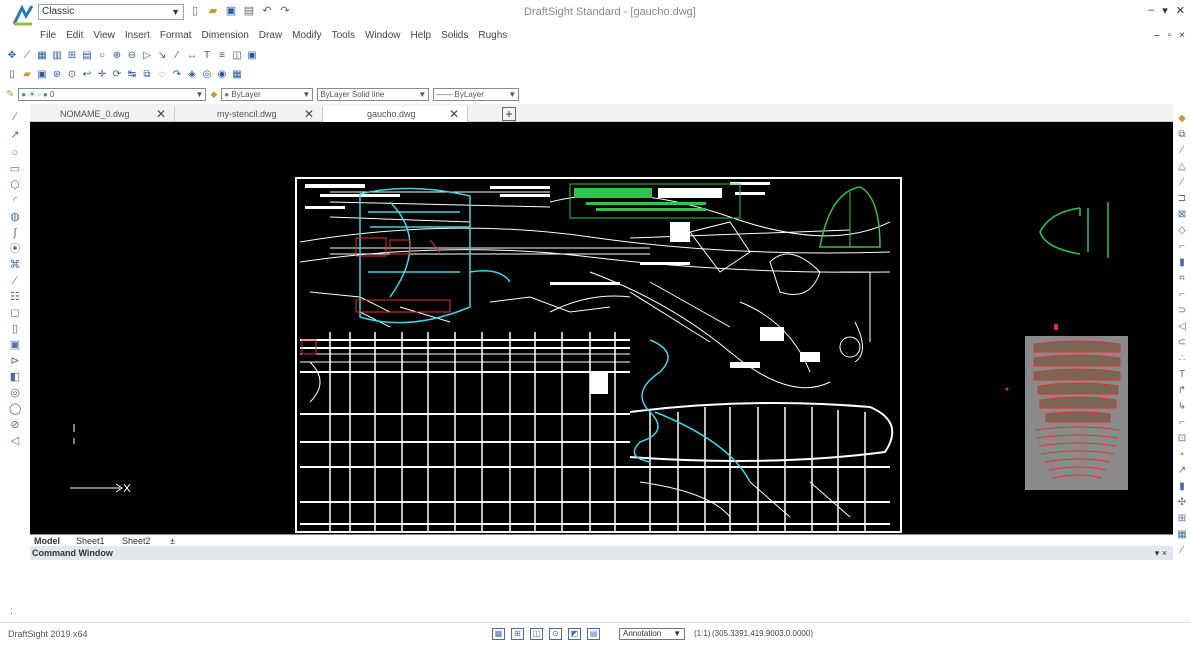 The width and height of the screenshot is (1191, 646). I want to click on polar-toggle-icon: ⊙, so click(555, 634).